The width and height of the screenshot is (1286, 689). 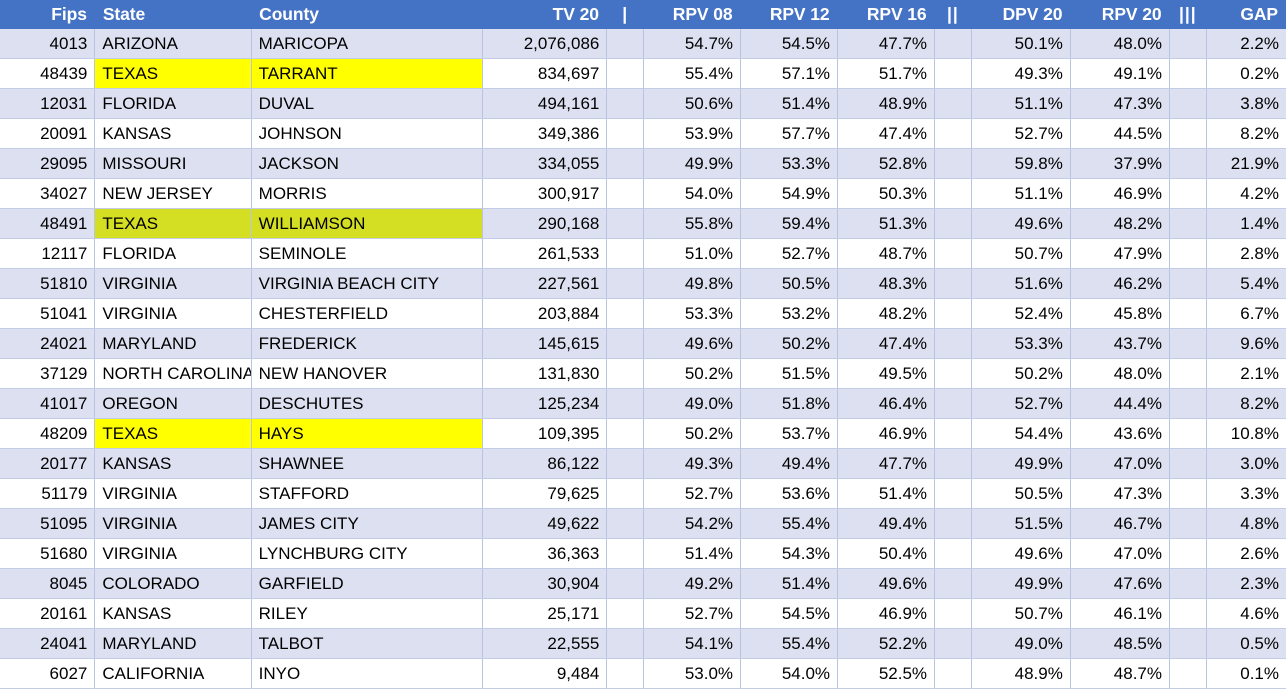 I want to click on cell-gap: 0.5%, so click(x=1246, y=643).